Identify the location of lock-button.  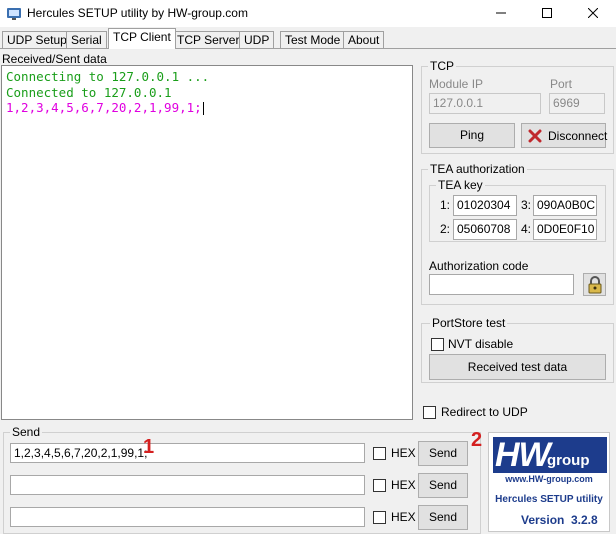
(594, 284).